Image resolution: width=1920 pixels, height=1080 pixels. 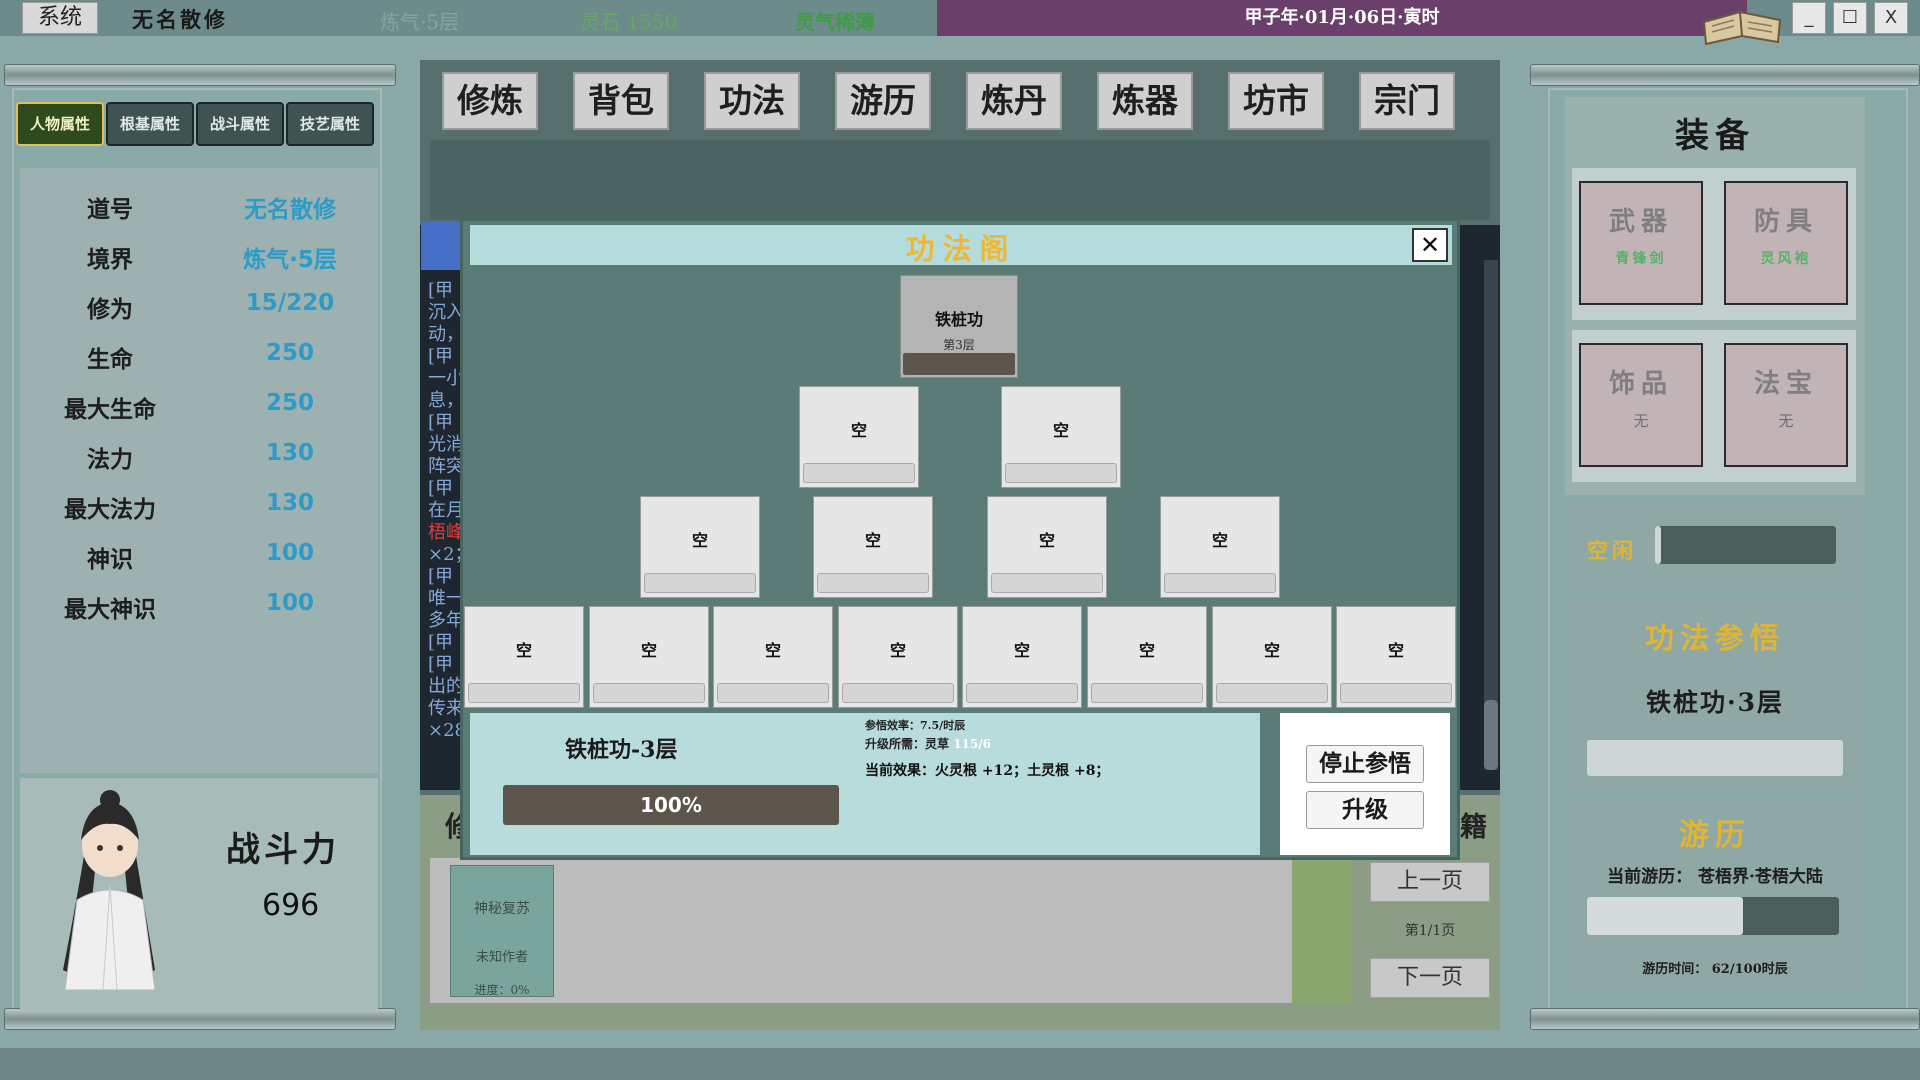 What do you see at coordinates (1491, 735) in the screenshot?
I see `log-scroll-thumb` at bounding box center [1491, 735].